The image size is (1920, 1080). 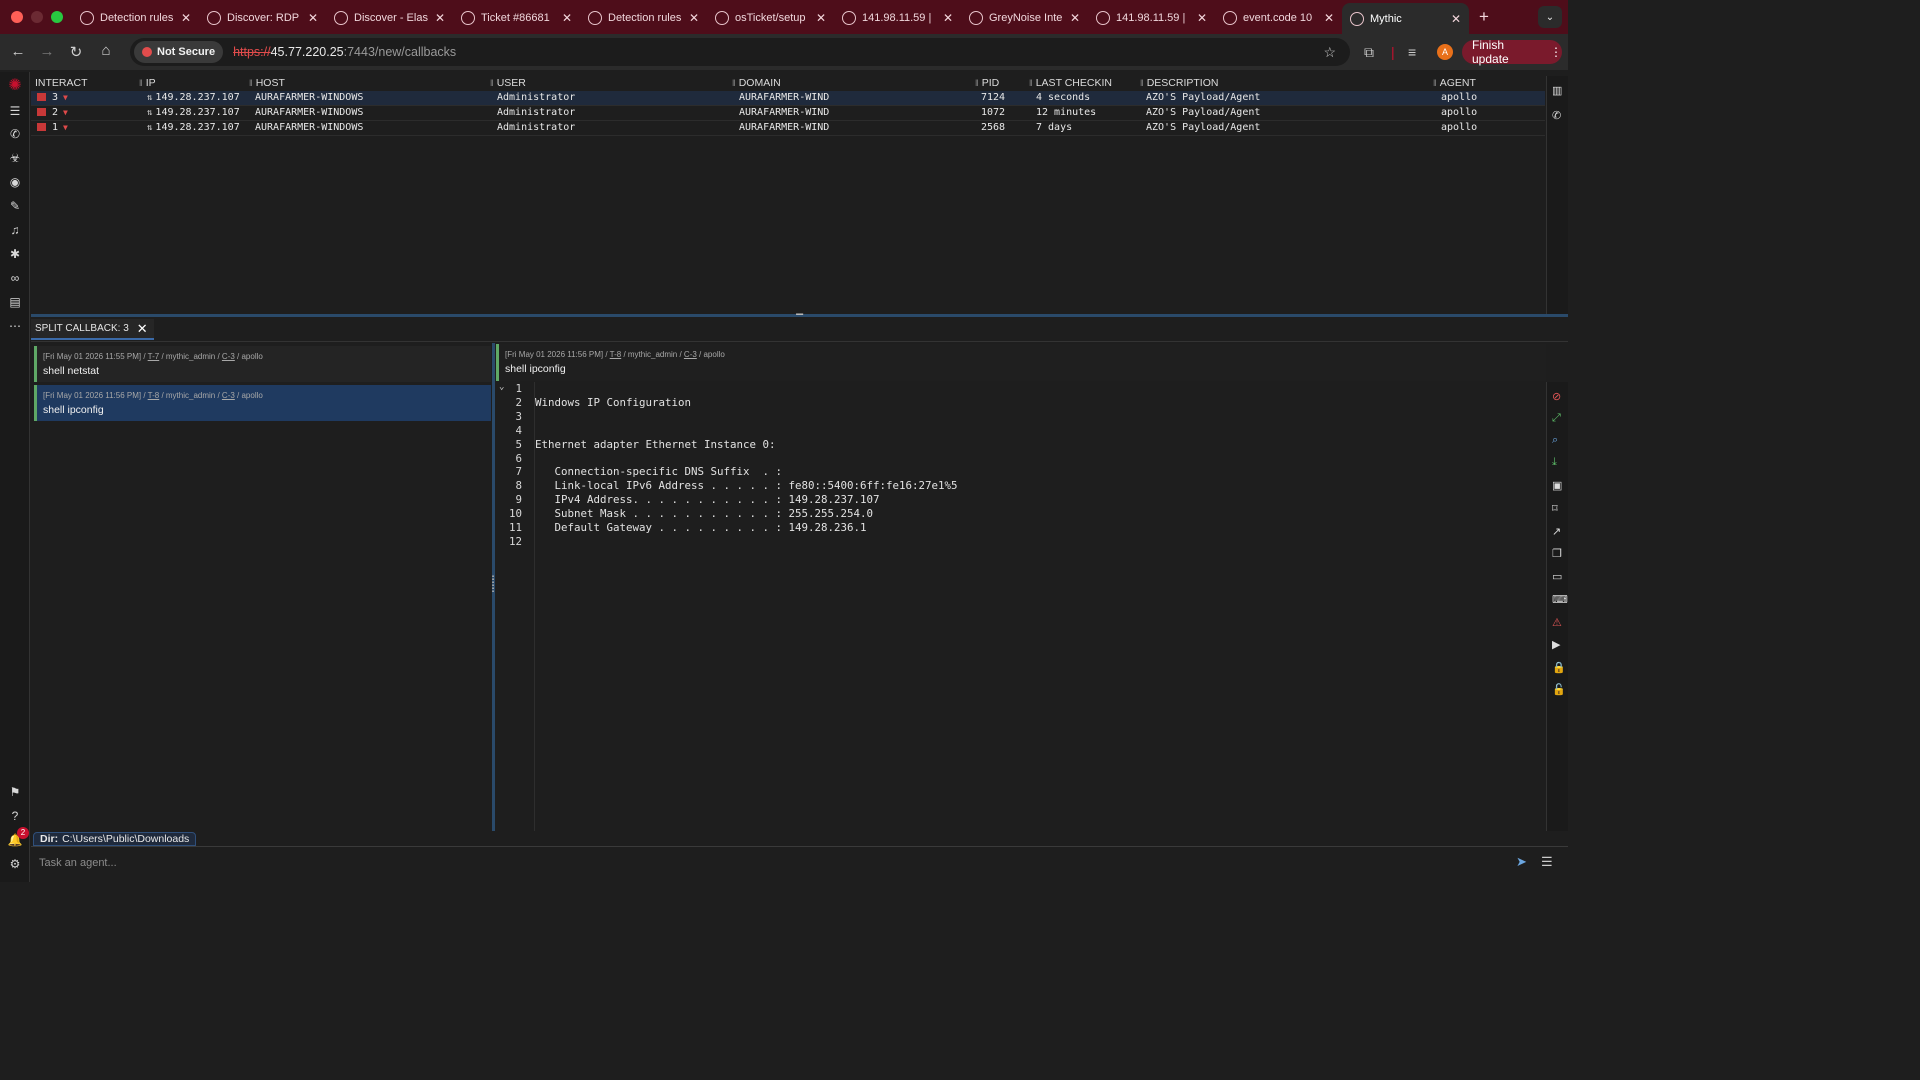 I want to click on task-input, so click(x=769, y=863).